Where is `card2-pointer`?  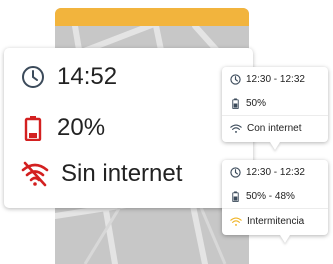
card2-pointer is located at coordinates (285, 239).